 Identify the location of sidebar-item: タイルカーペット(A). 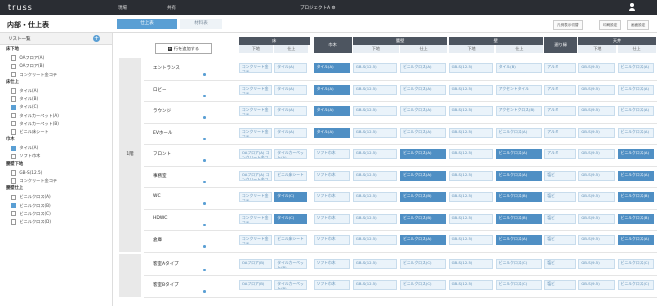
(56, 116).